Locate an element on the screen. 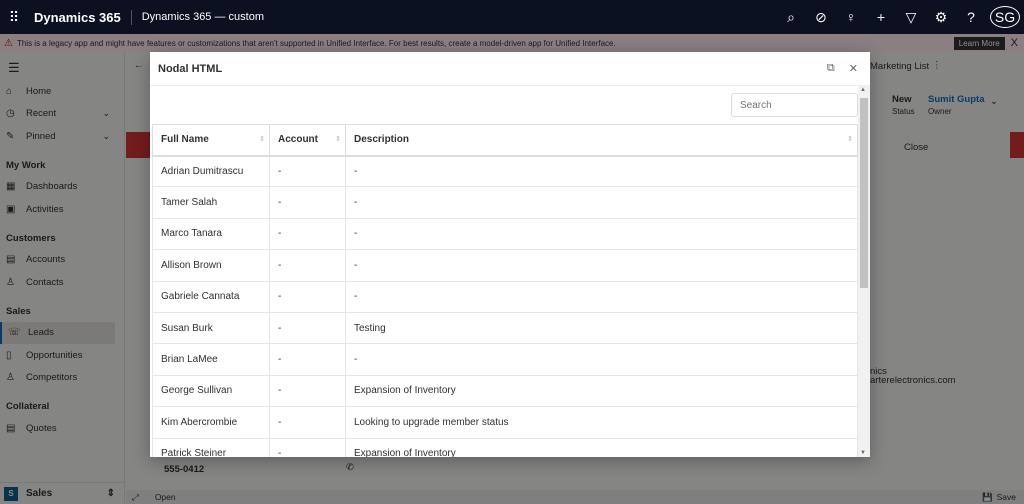  full-name-cell: Brian LaMee is located at coordinates (211, 359).